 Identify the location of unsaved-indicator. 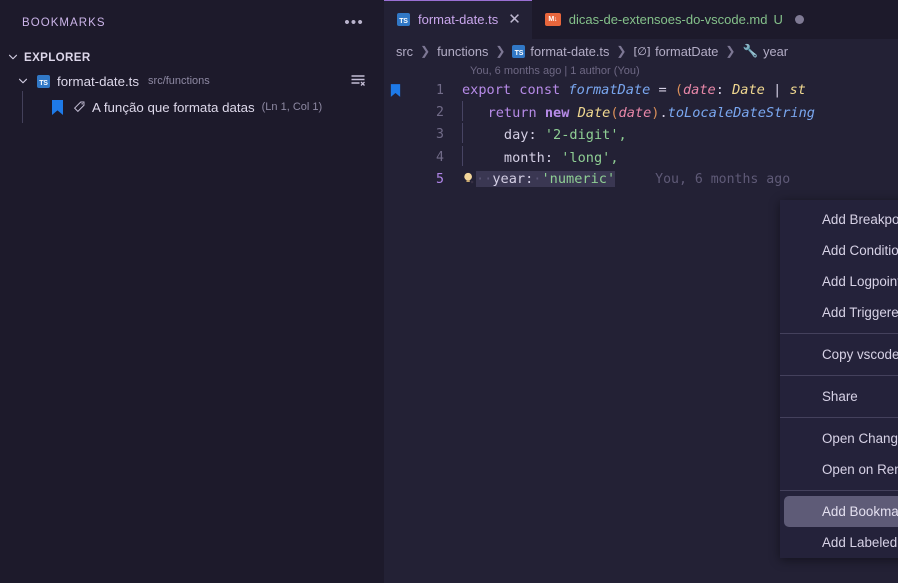
(799, 19).